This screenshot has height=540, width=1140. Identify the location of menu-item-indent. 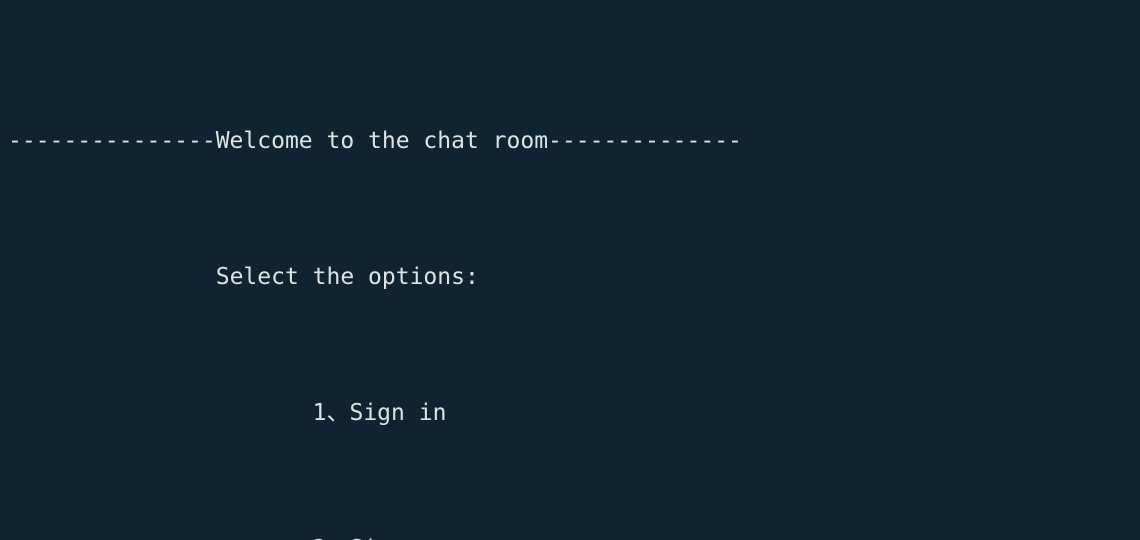
(160, 413).